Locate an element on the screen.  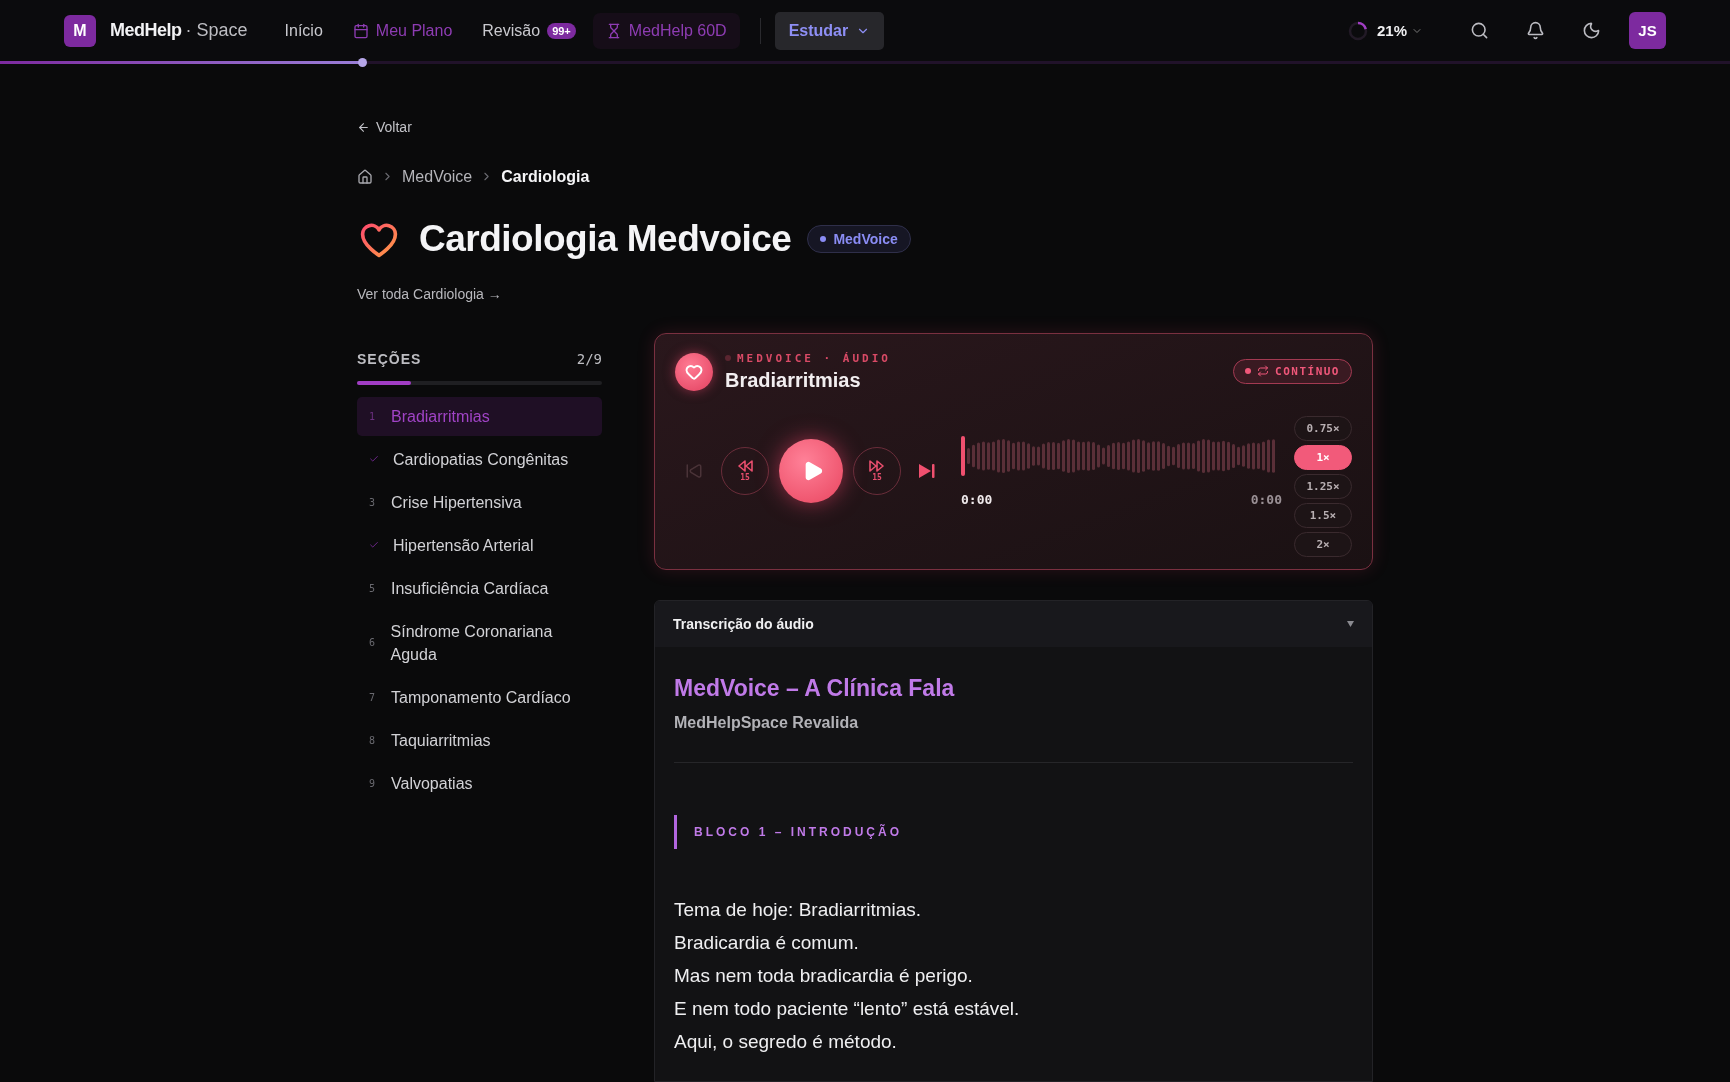
skip-next-icon is located at coordinates (927, 471).